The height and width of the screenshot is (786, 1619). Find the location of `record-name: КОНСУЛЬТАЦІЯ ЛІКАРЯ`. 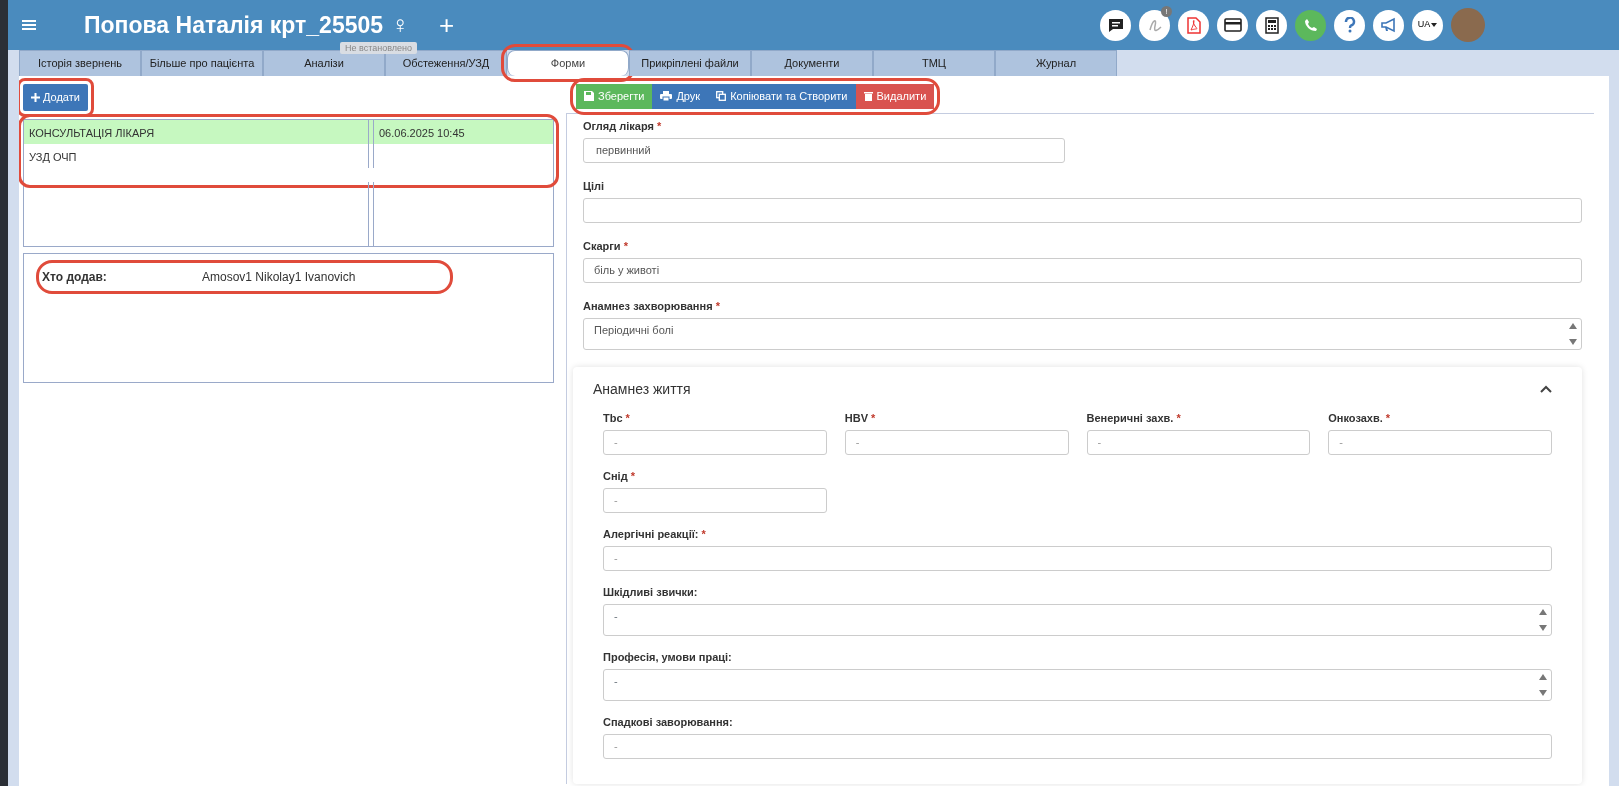

record-name: КОНСУЛЬТАЦІЯ ЛІКАРЯ is located at coordinates (92, 132).